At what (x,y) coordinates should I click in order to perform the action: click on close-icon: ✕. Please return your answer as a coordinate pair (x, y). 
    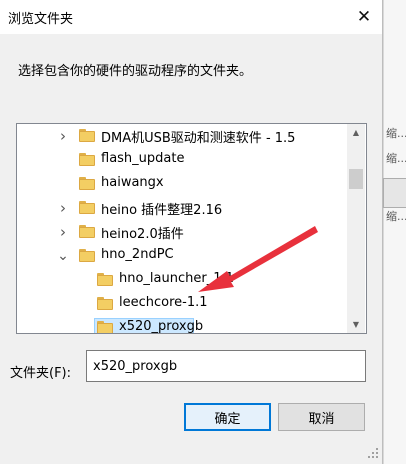
    Looking at the image, I should click on (364, 17).